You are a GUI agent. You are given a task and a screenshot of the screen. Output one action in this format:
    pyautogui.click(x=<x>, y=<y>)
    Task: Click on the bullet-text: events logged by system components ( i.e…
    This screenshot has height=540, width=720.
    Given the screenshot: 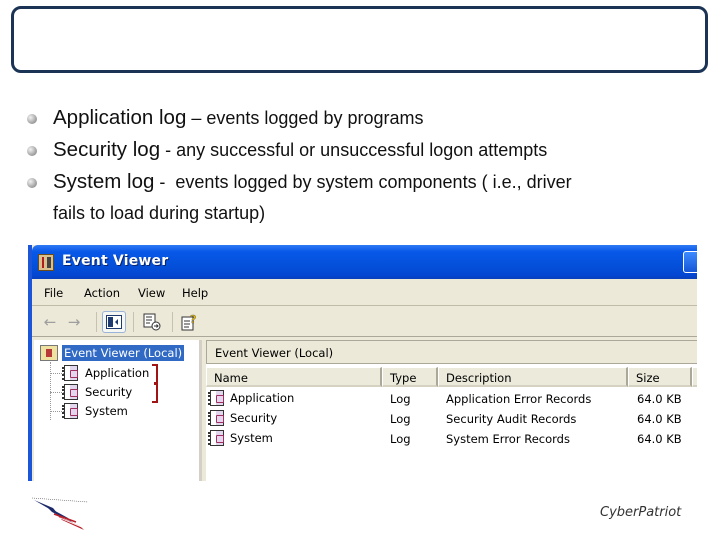 What is the action you would take?
    pyautogui.click(x=373, y=182)
    